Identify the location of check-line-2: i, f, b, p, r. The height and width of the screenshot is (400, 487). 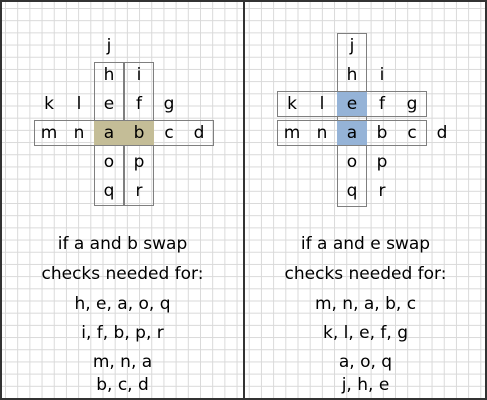
(122, 333).